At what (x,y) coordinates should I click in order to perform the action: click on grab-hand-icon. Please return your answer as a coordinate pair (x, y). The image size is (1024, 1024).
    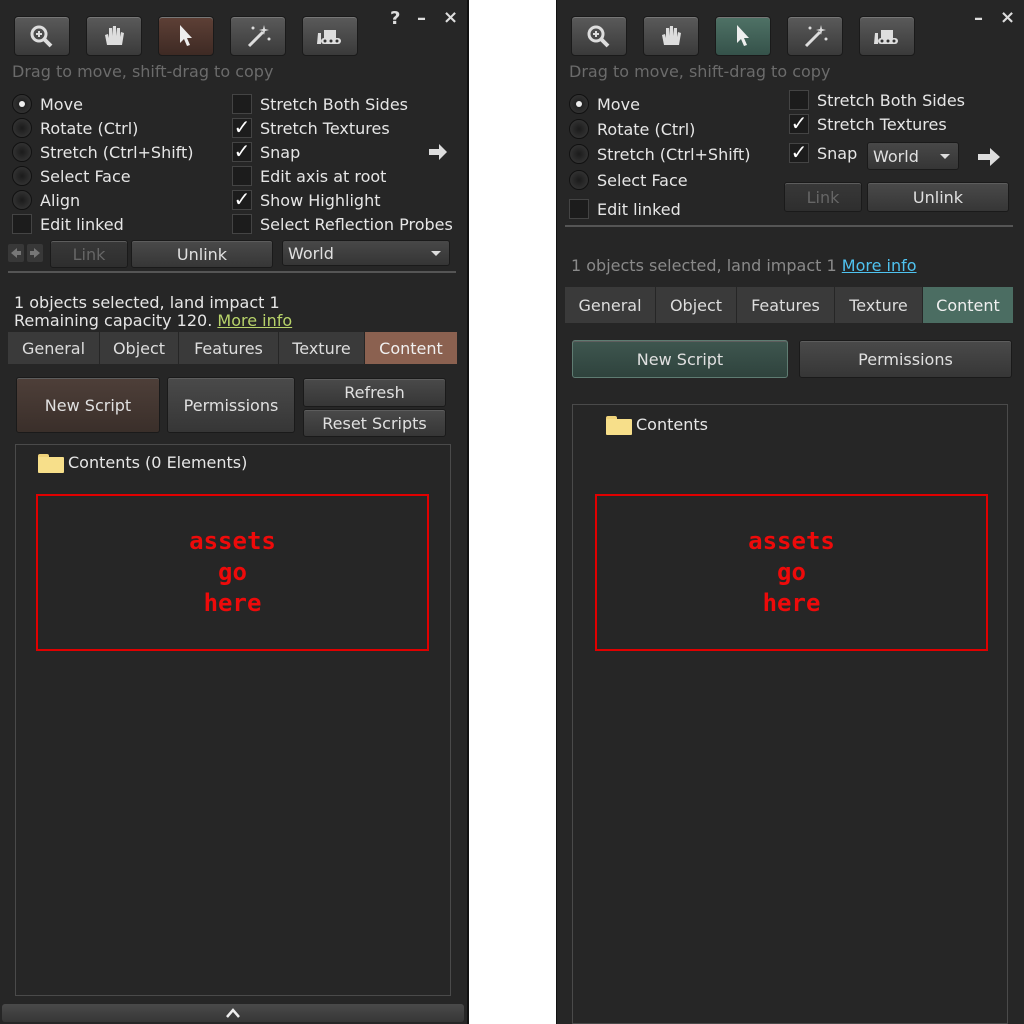
    Looking at the image, I should click on (114, 35).